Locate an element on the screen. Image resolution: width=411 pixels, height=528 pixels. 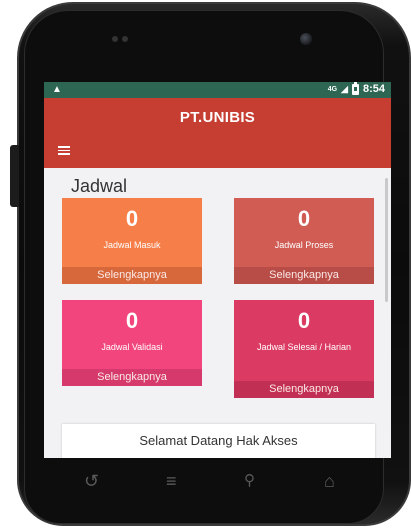
navigation-bar: ↺ ≡ ⚲ ⌂ is located at coordinates (217, 482).